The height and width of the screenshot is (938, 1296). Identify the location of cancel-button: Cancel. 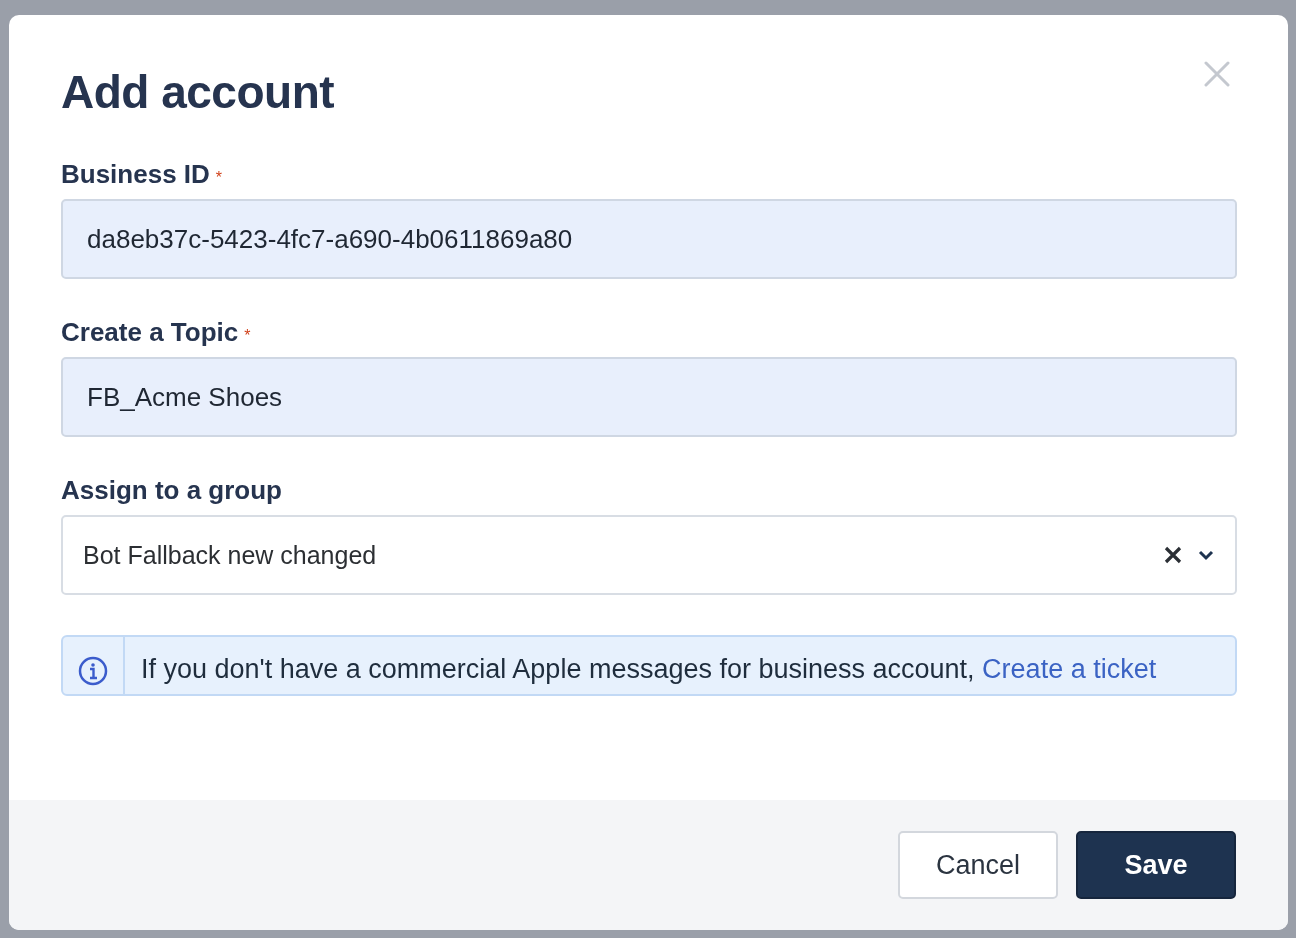
(978, 865).